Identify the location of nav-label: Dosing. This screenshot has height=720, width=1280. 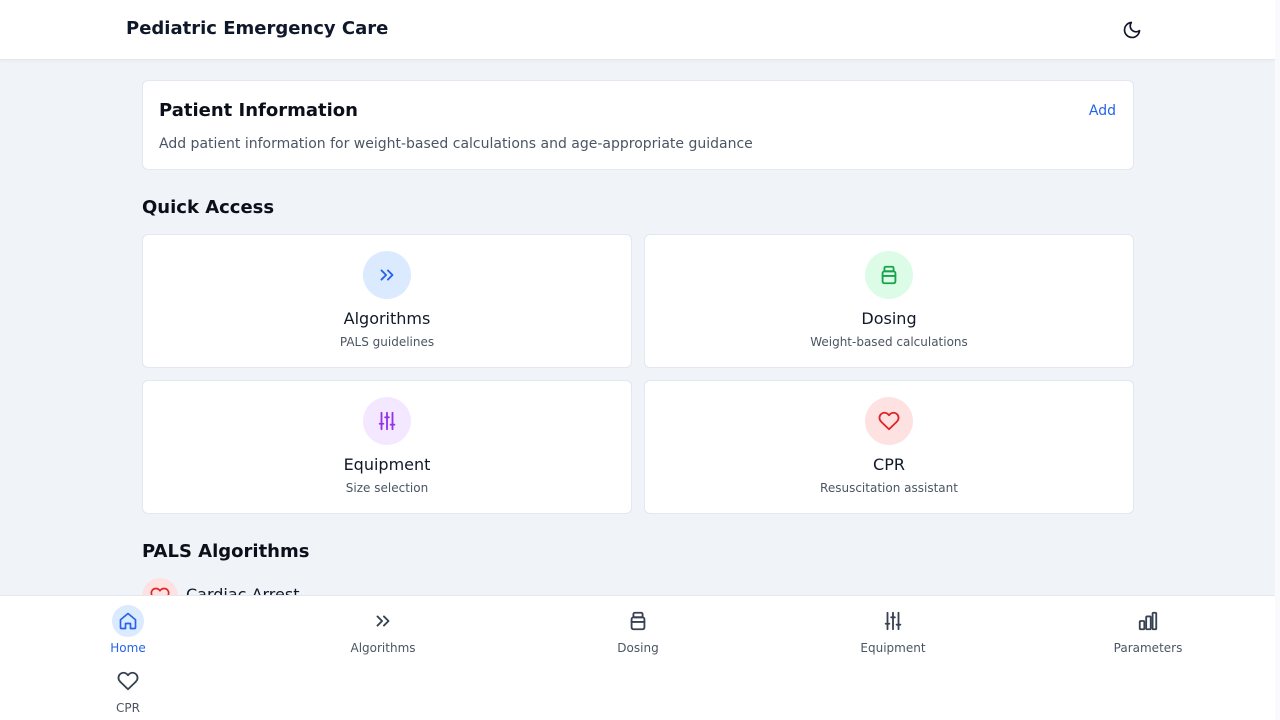
(638, 648).